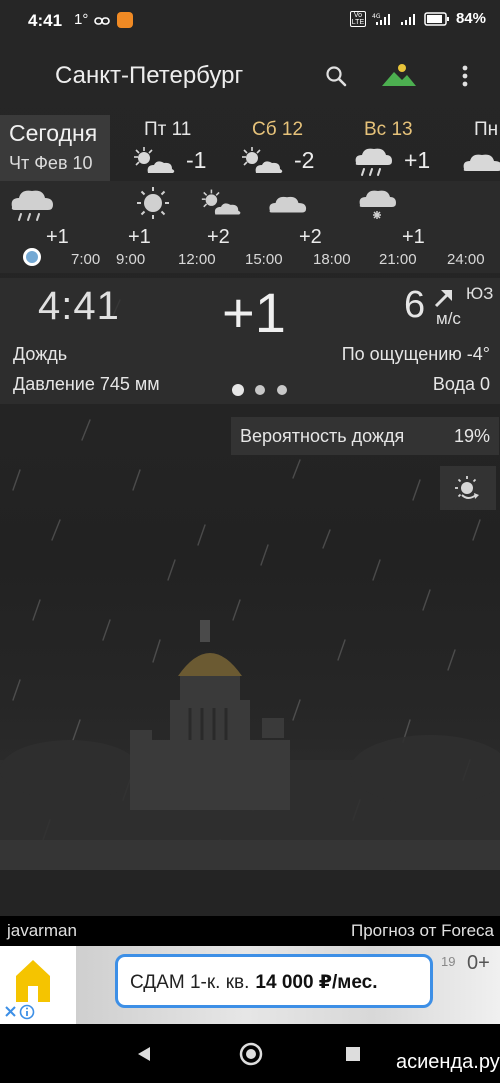 This screenshot has width=500, height=1083. I want to click on wind-unit: м/с, so click(448, 318).